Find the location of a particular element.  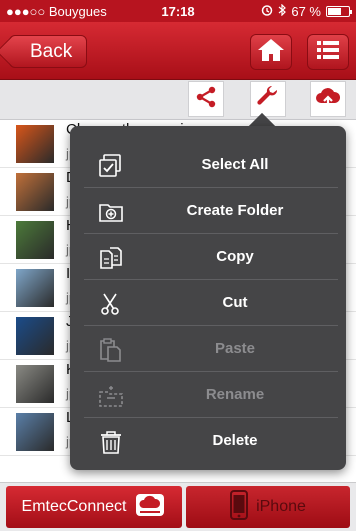

bluetooth-icon is located at coordinates (282, 11).